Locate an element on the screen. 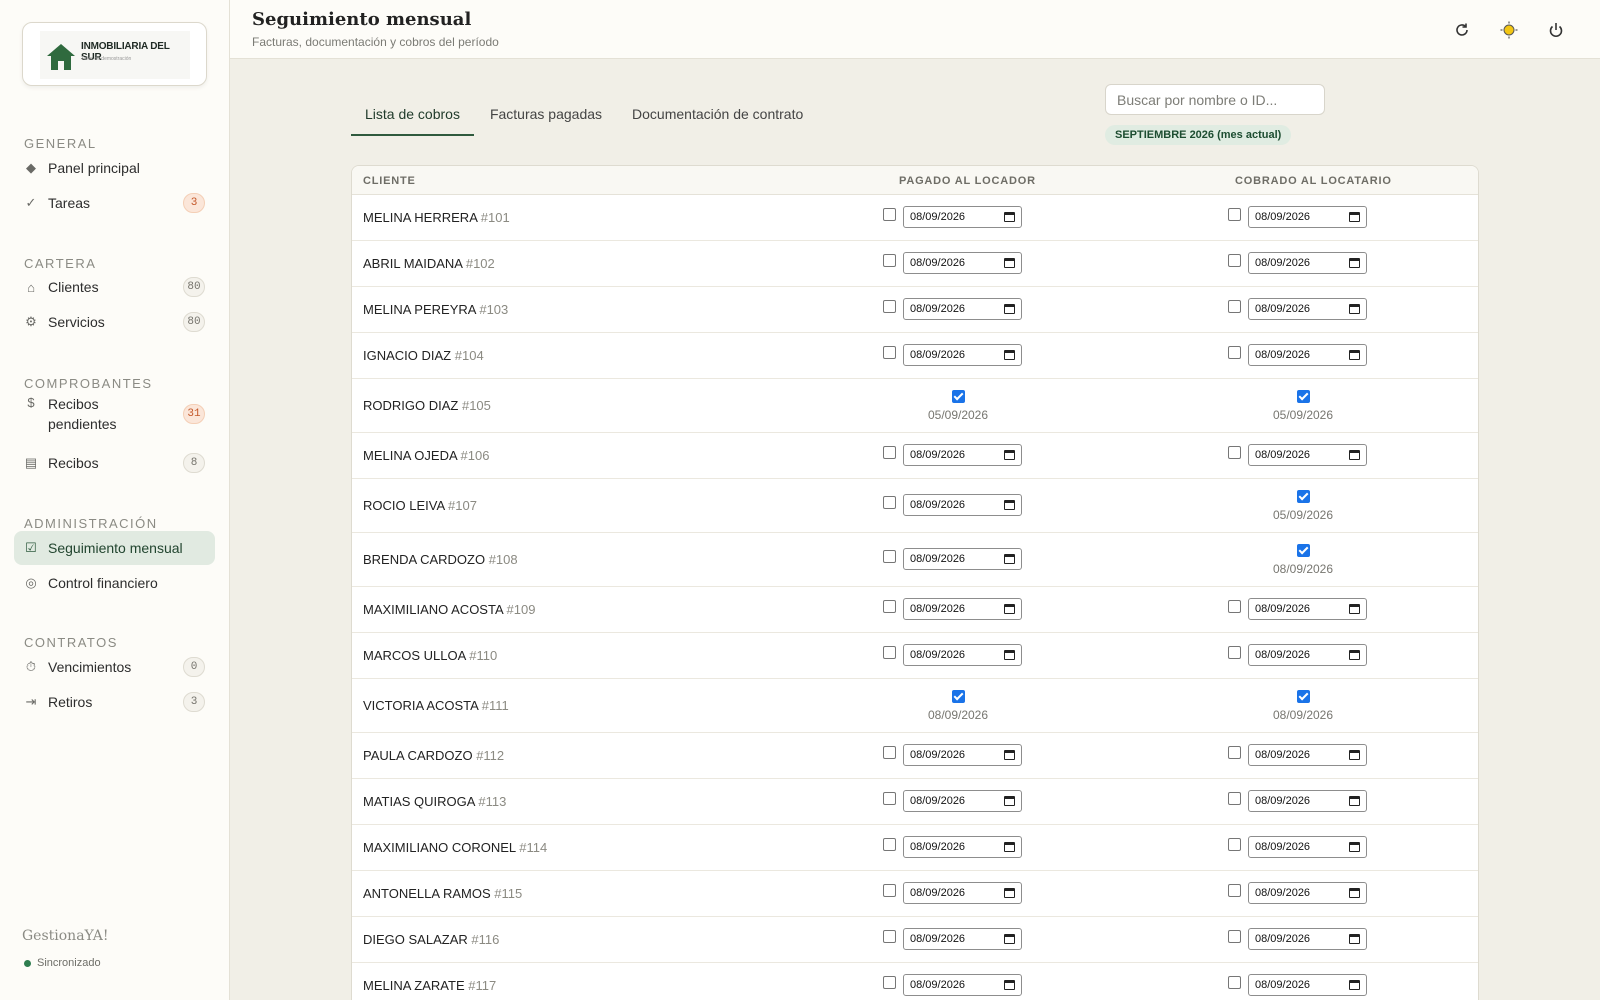  sidebar-item-clientes: ⌂ Clientes 80 is located at coordinates (114, 287).